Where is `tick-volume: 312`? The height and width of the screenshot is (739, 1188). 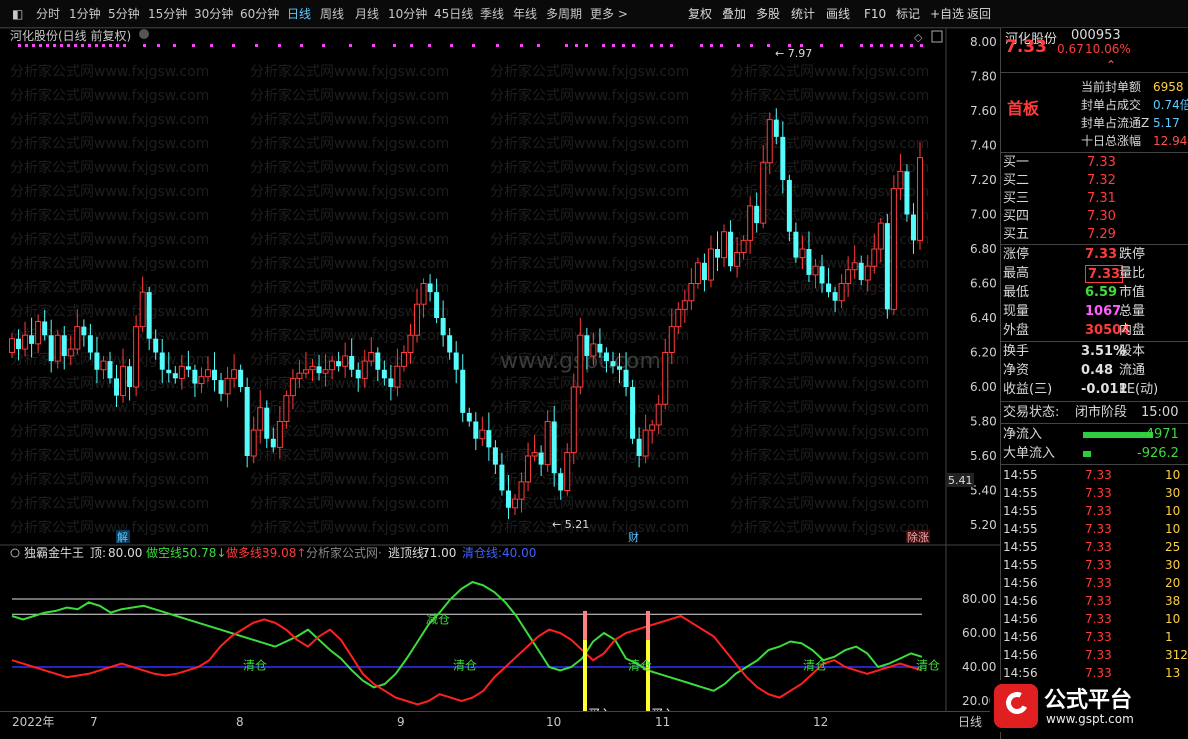 tick-volume: 312 is located at coordinates (1176, 655).